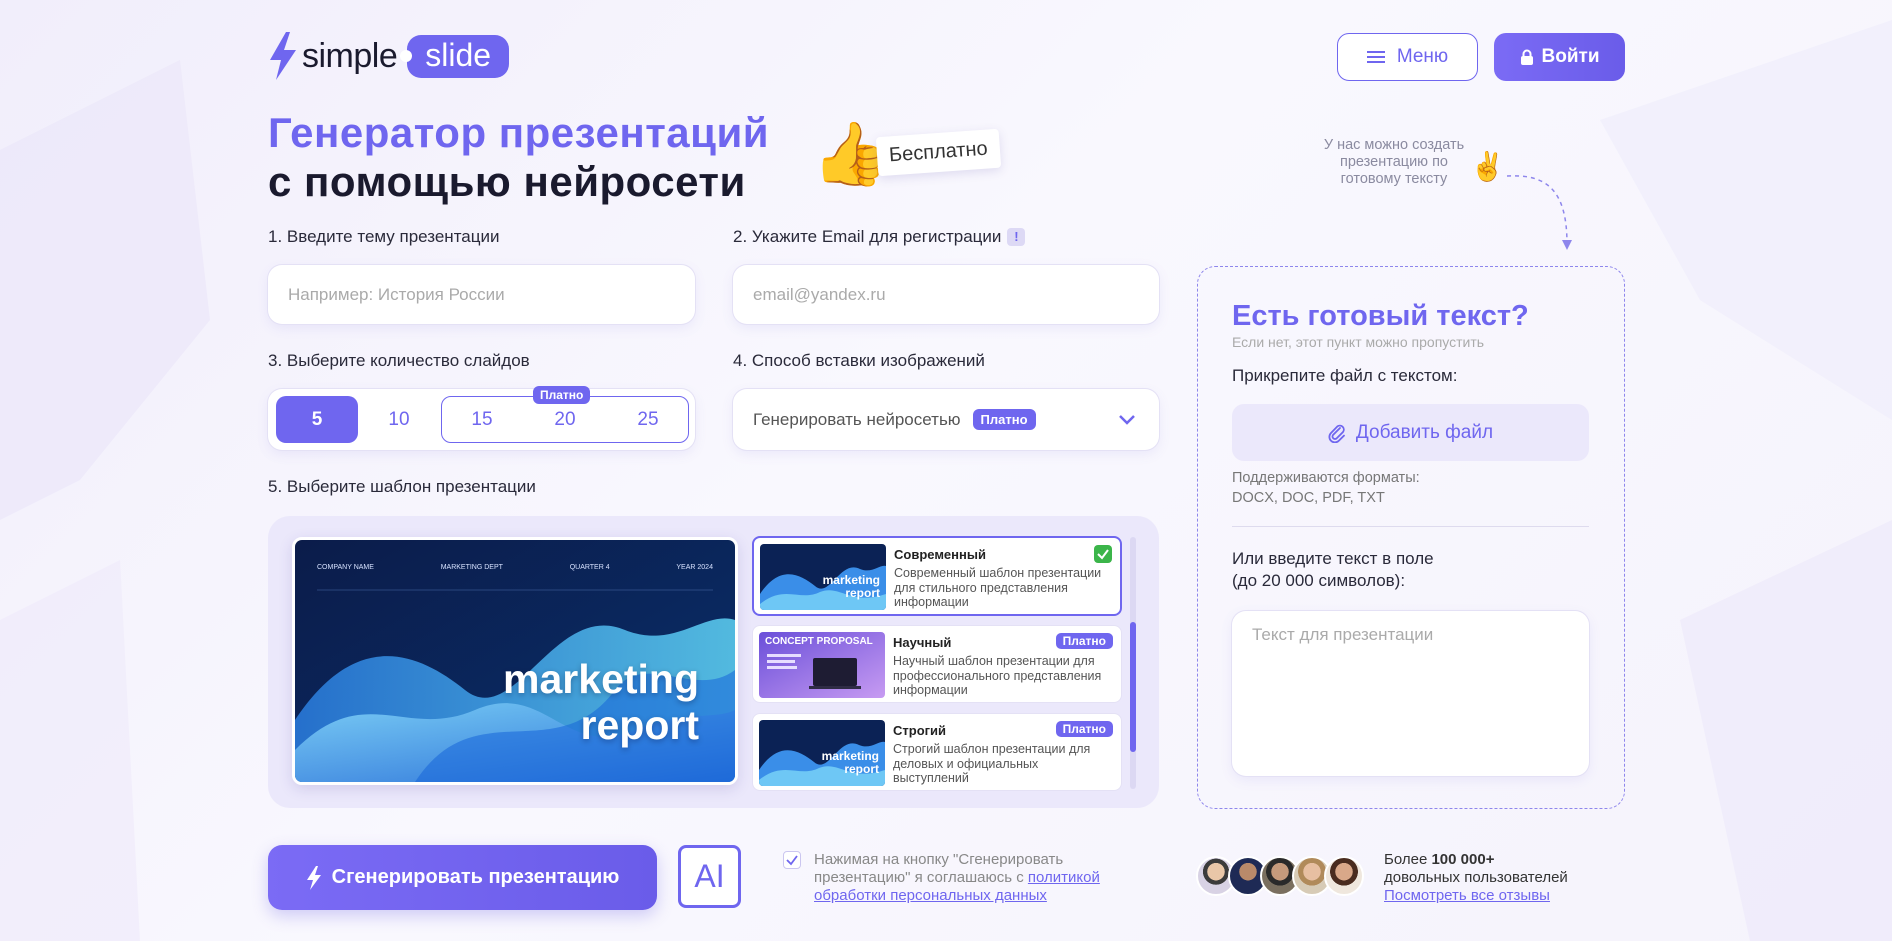 Image resolution: width=1892 pixels, height=941 pixels. What do you see at coordinates (1380, 316) in the screenshot?
I see `ready-text-title: Есть готовый текст?` at bounding box center [1380, 316].